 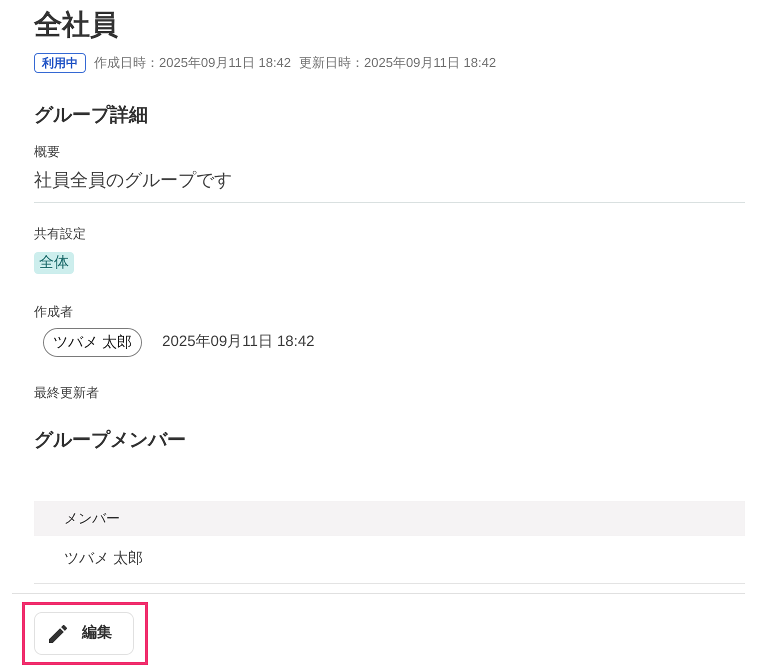 I want to click on section-heading: グループ詳細, so click(x=91, y=116).